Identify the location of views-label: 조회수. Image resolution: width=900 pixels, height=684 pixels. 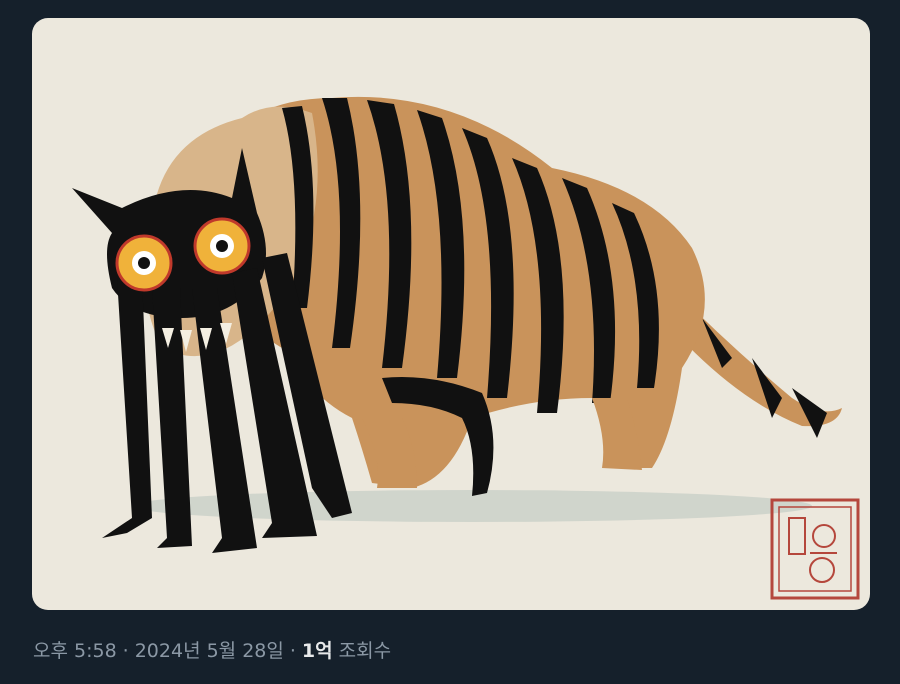
(365, 651).